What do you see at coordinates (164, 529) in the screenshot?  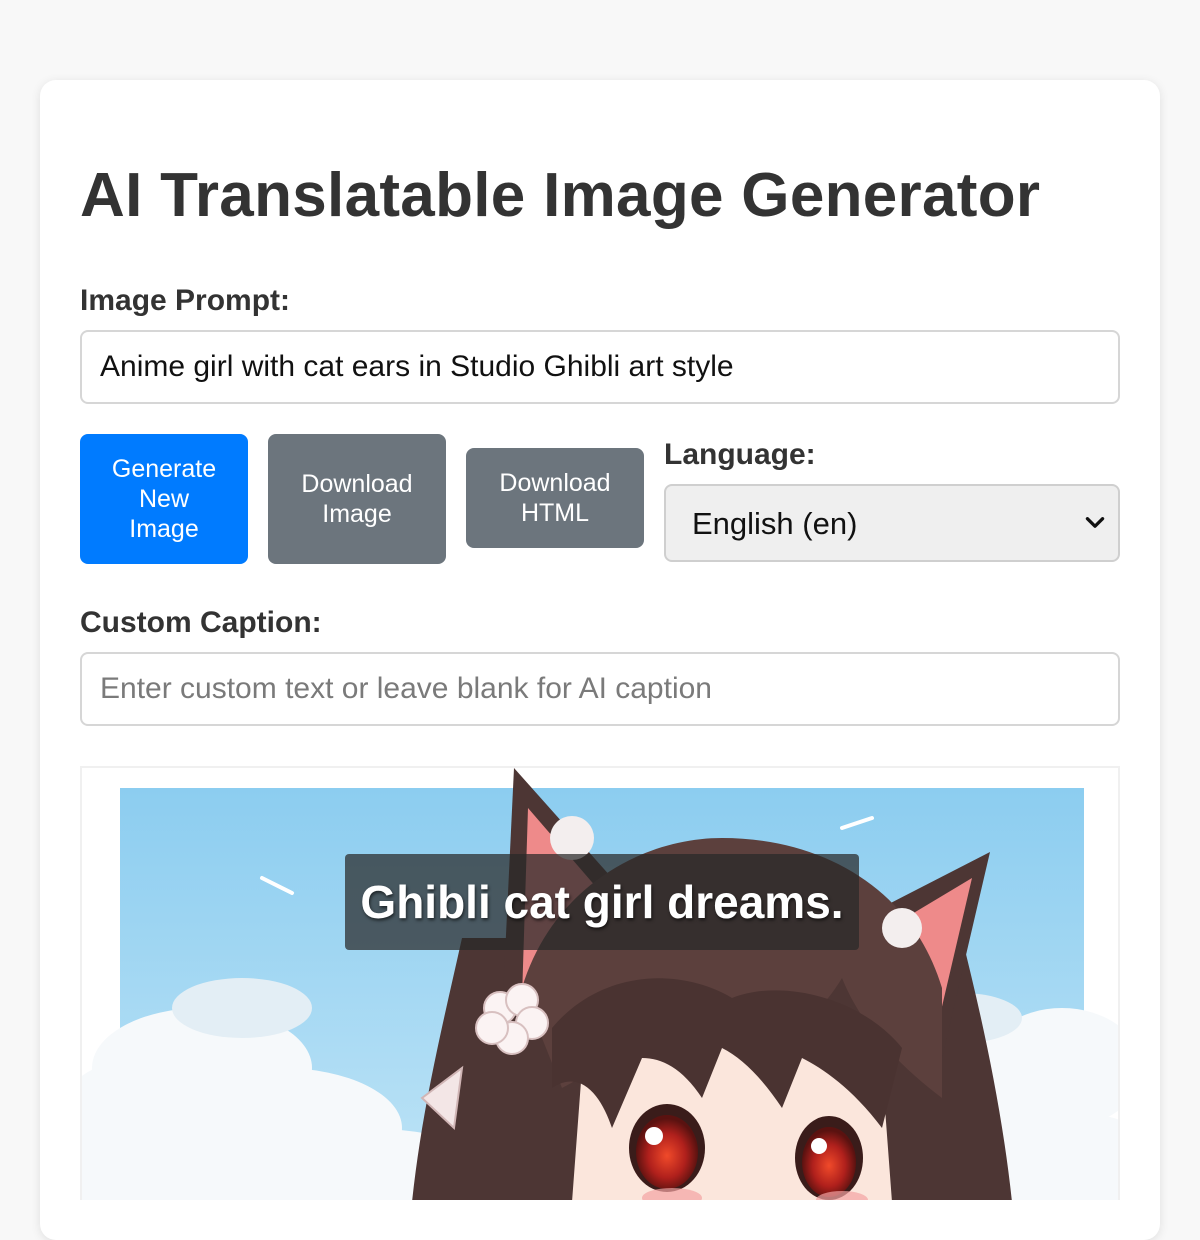 I see `generate-button-label-line3: Image` at bounding box center [164, 529].